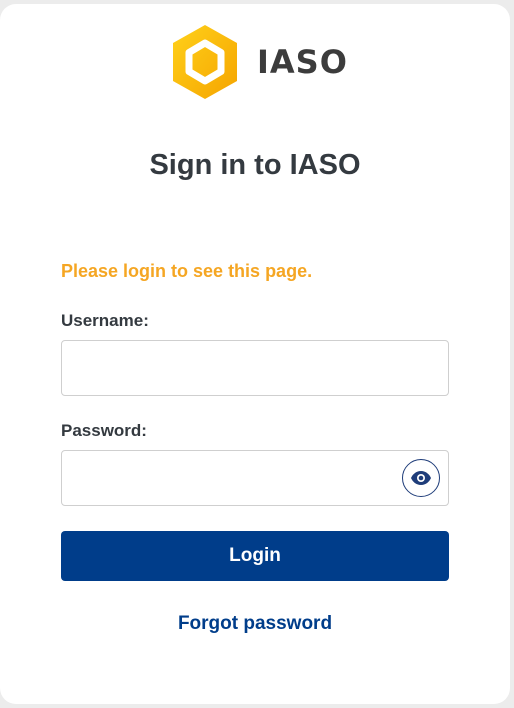 This screenshot has height=708, width=514. I want to click on username-input, so click(255, 368).